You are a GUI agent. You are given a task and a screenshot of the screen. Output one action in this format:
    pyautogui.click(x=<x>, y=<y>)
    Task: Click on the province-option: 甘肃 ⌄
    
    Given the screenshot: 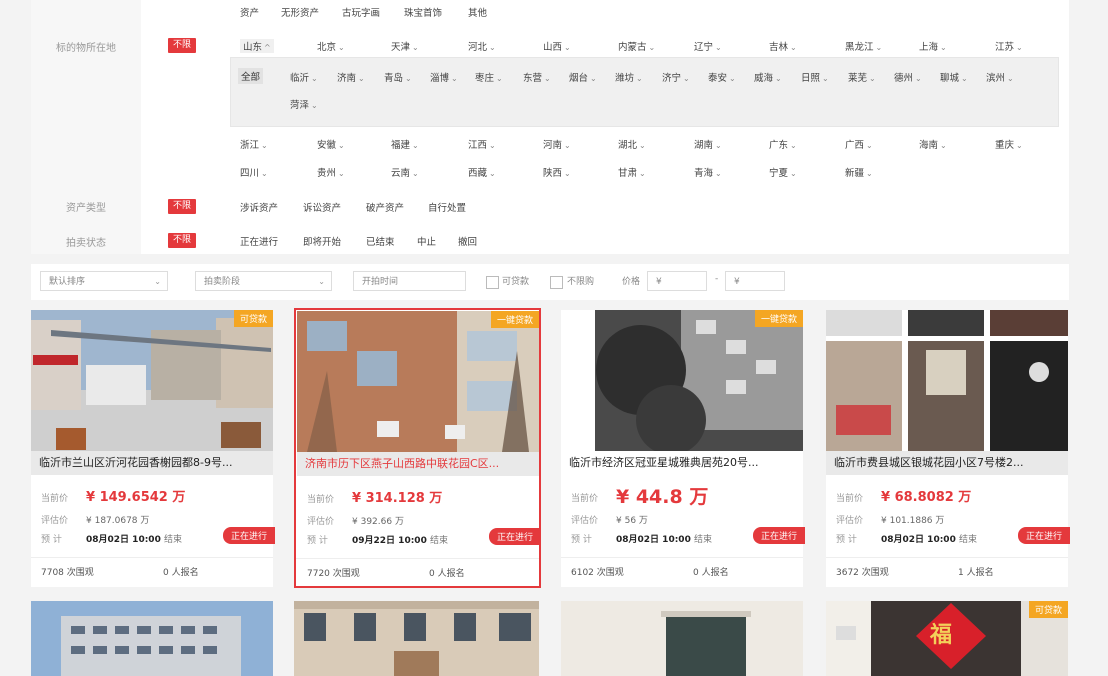 What is the action you would take?
    pyautogui.click(x=632, y=172)
    